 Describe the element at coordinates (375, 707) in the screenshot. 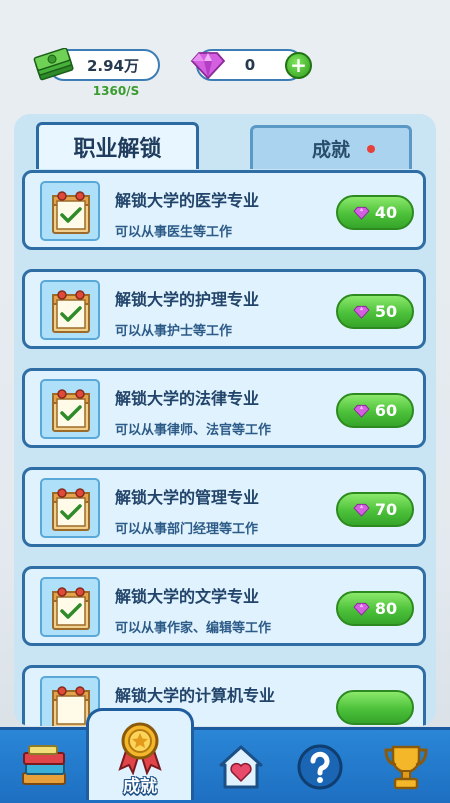

I see `unlock-button` at that location.